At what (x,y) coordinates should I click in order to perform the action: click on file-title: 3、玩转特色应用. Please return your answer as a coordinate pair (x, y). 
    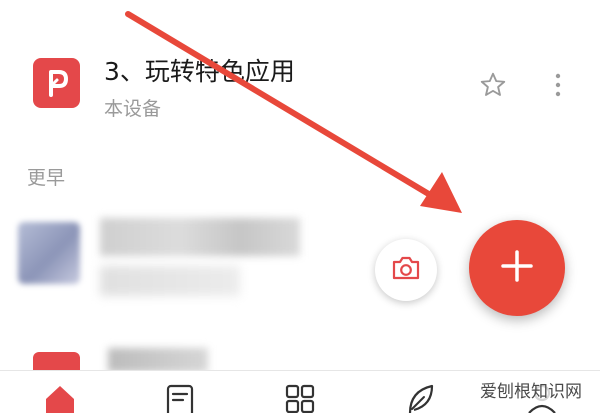
    Looking at the image, I should click on (199, 70).